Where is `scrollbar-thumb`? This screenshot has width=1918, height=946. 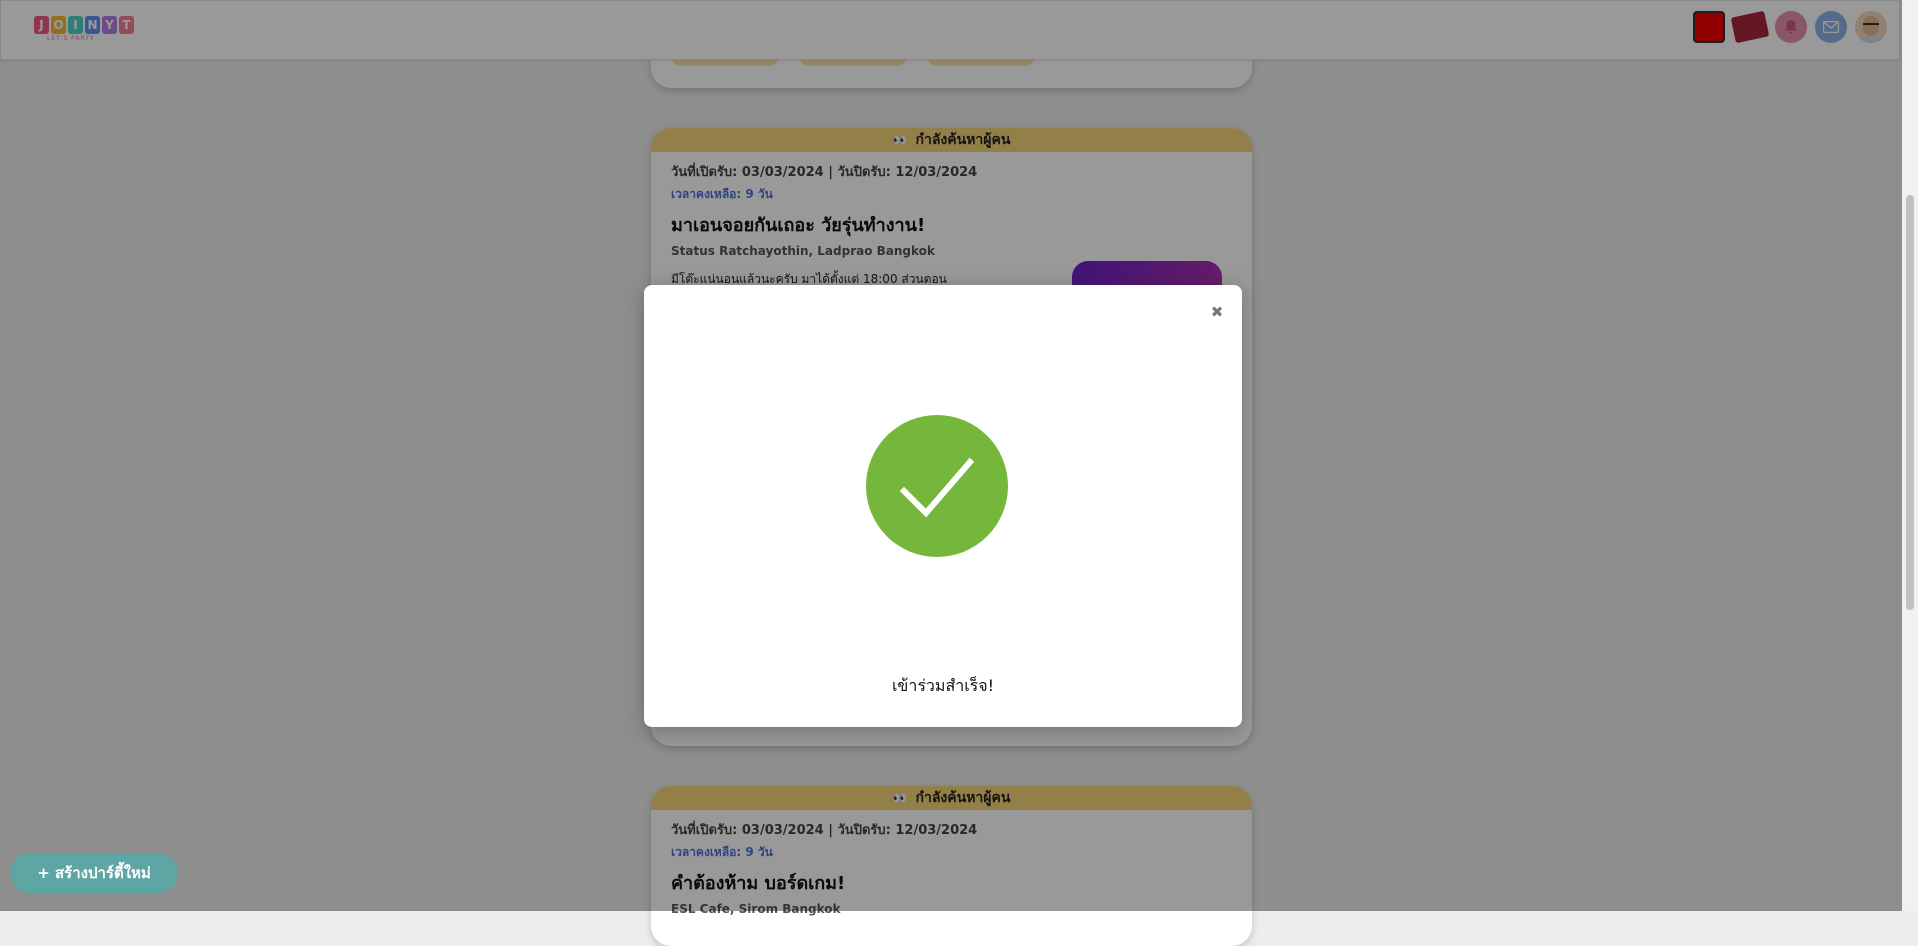
scrollbar-thumb is located at coordinates (1910, 402).